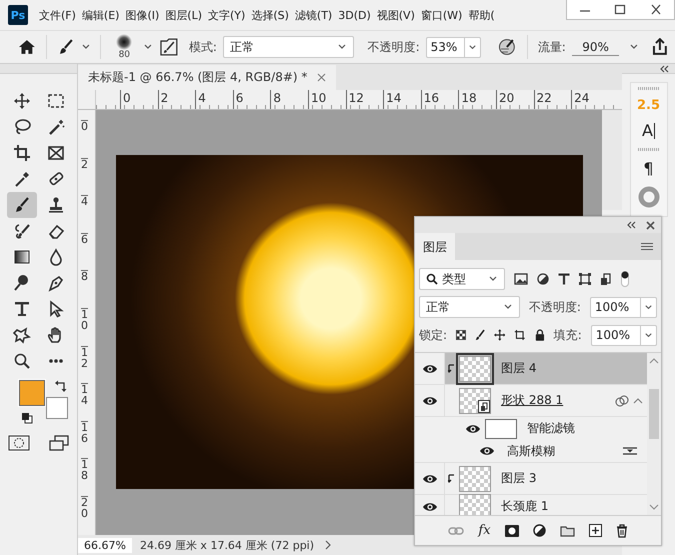  Describe the element at coordinates (649, 197) in the screenshot. I see `ring-icon` at that location.